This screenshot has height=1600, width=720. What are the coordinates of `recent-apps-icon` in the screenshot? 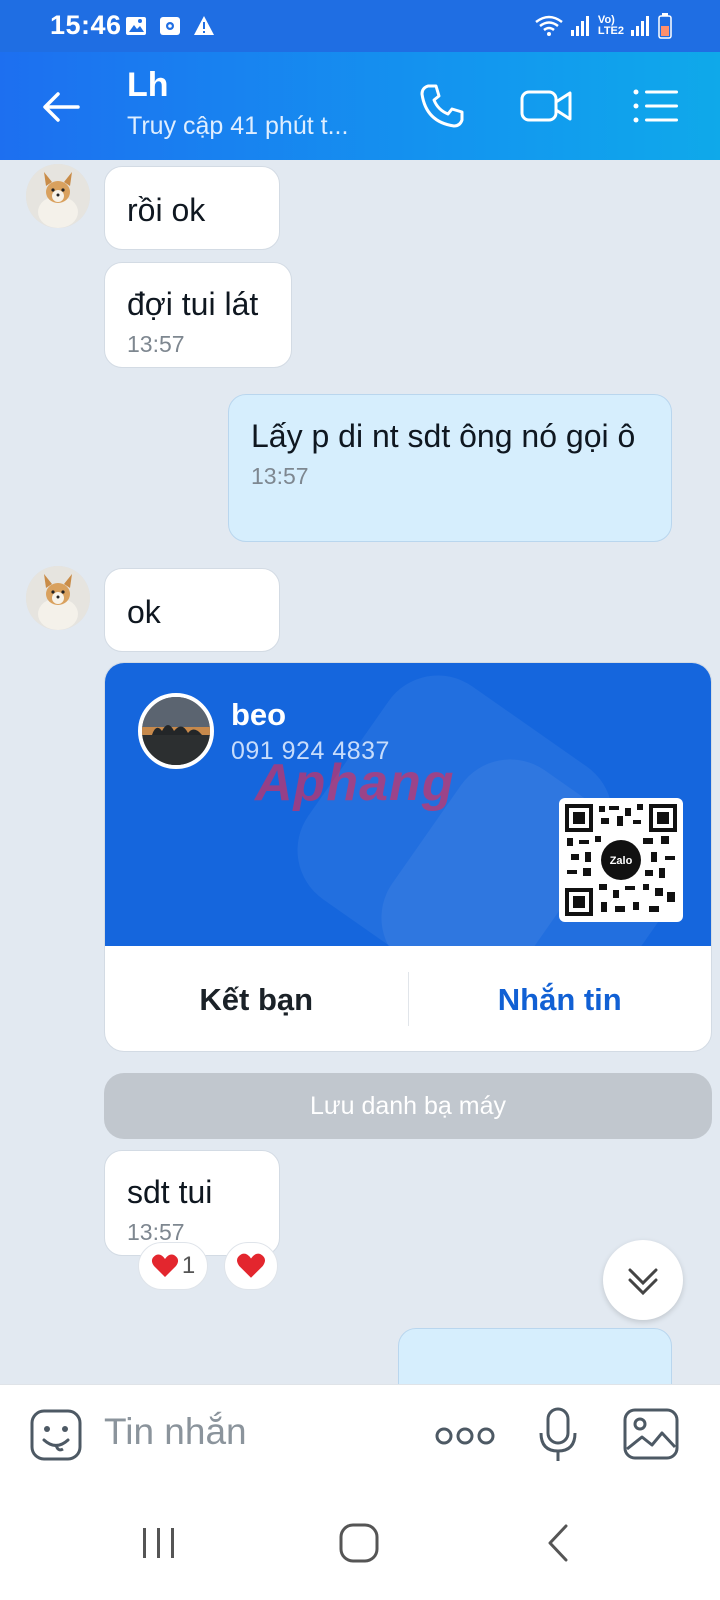 It's located at (159, 1543).